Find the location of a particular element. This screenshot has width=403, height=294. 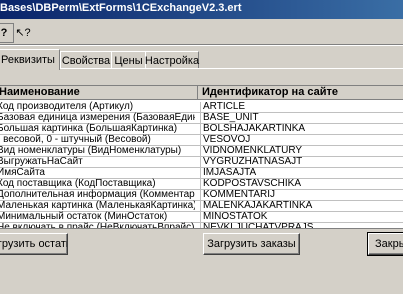

cell-name: Маленькая картинка (МаленькаяКартинка) is located at coordinates (97, 205).